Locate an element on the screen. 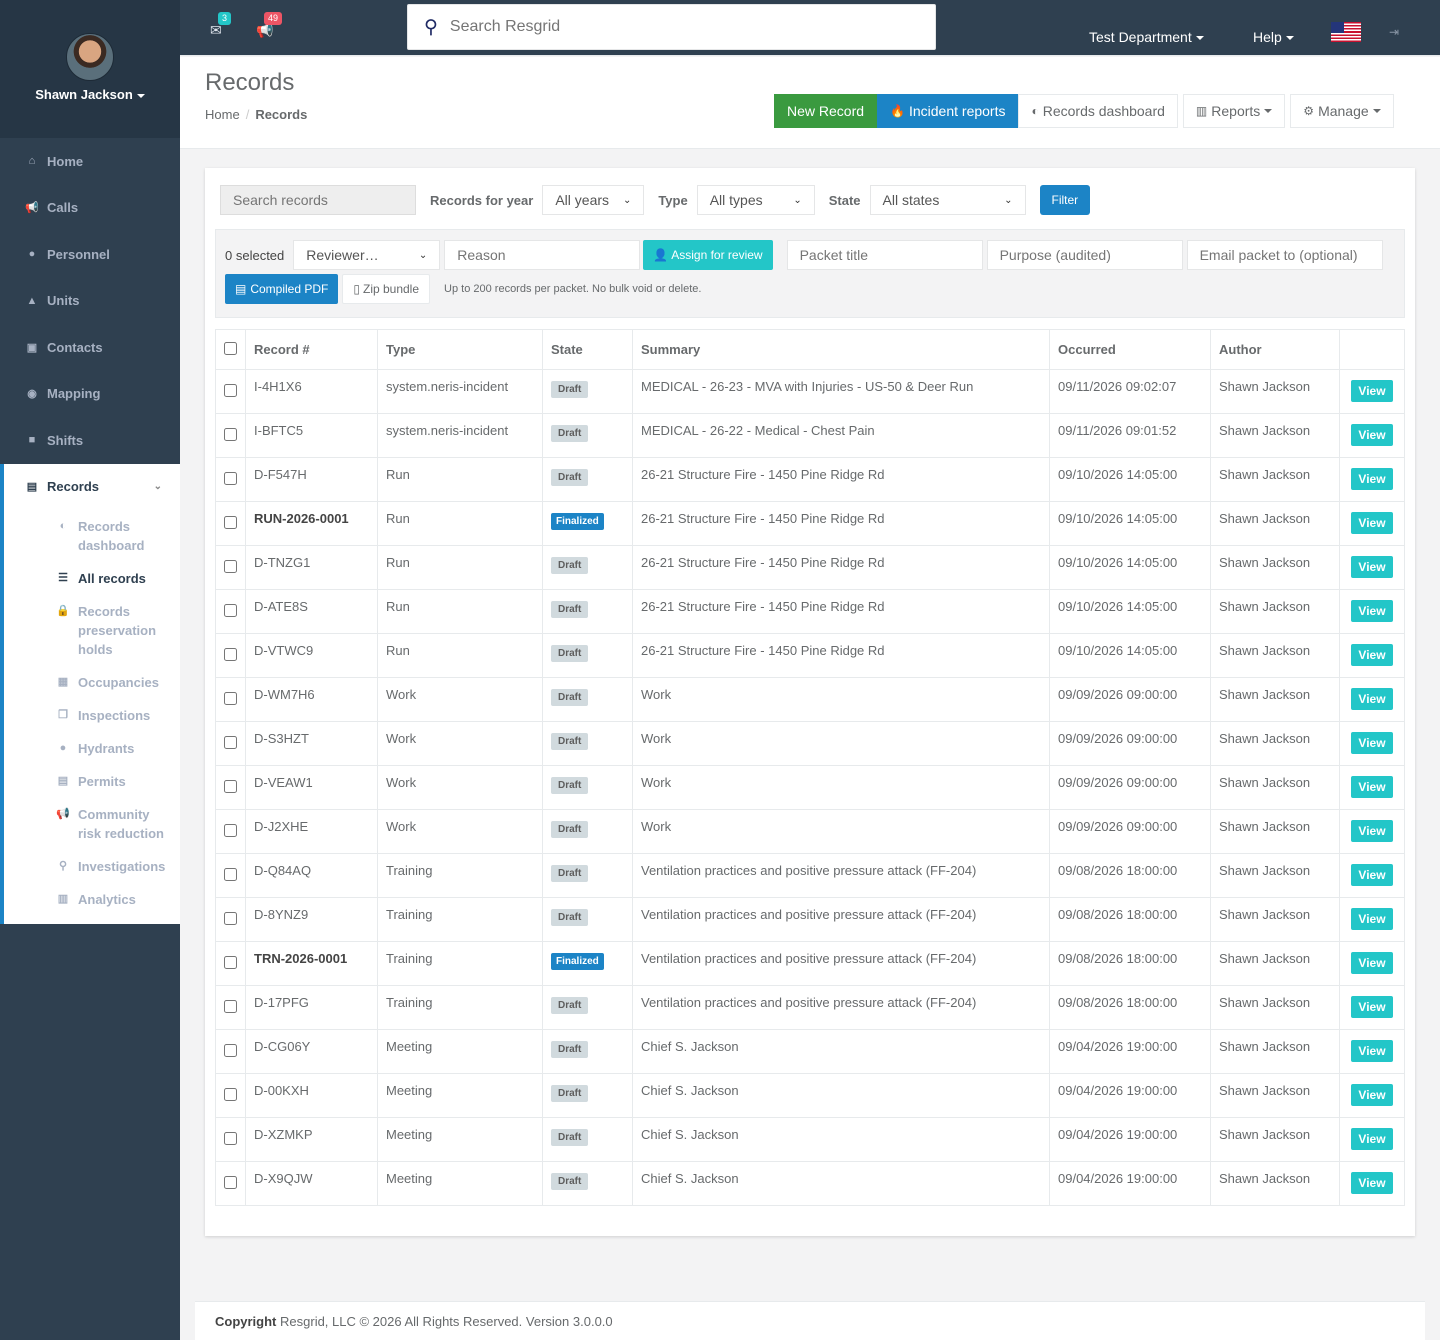 This screenshot has height=1340, width=1440. subnav-item-investigations: ⚲ Investigations is located at coordinates (92, 866).